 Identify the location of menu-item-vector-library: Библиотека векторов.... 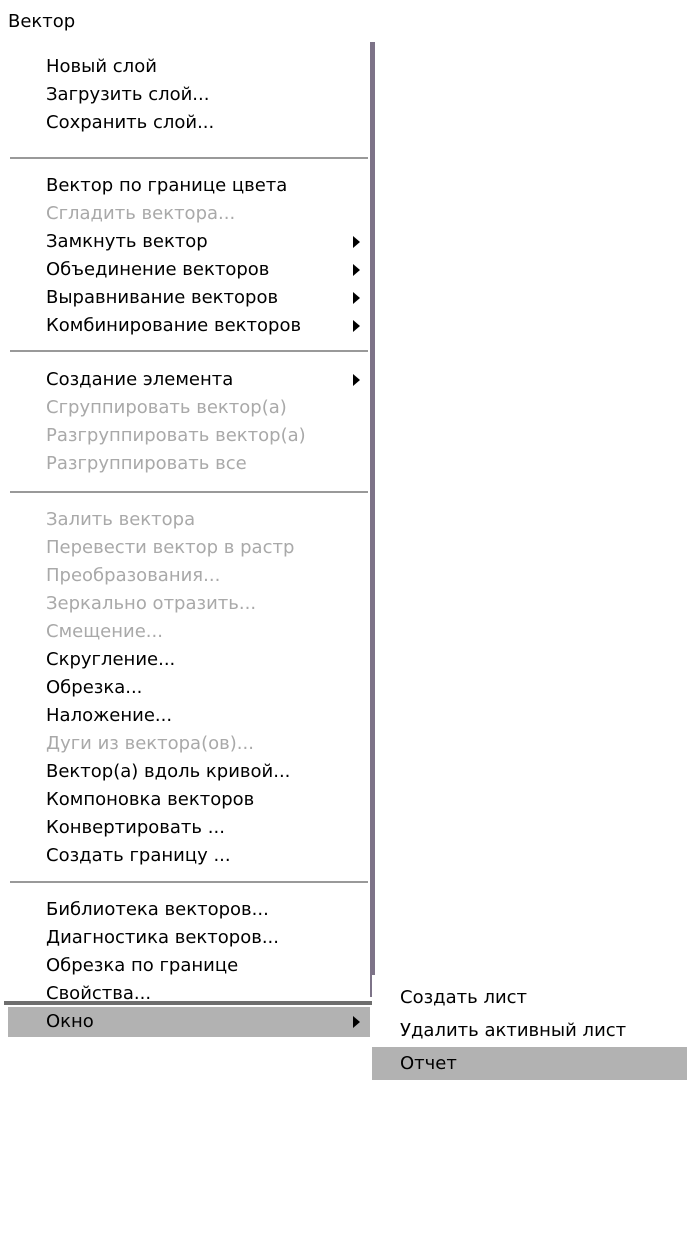
(189, 910).